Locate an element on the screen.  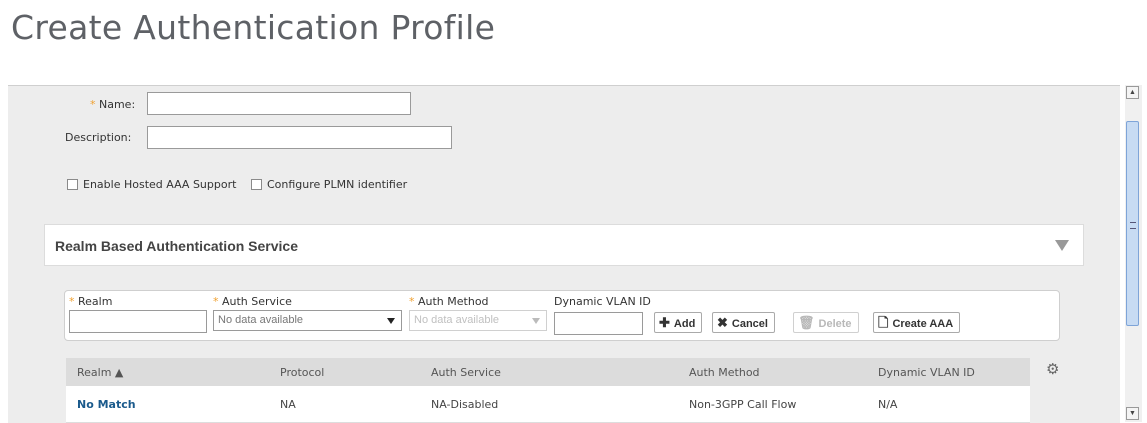
plmn-label: Configure PLMN identifier is located at coordinates (337, 184).